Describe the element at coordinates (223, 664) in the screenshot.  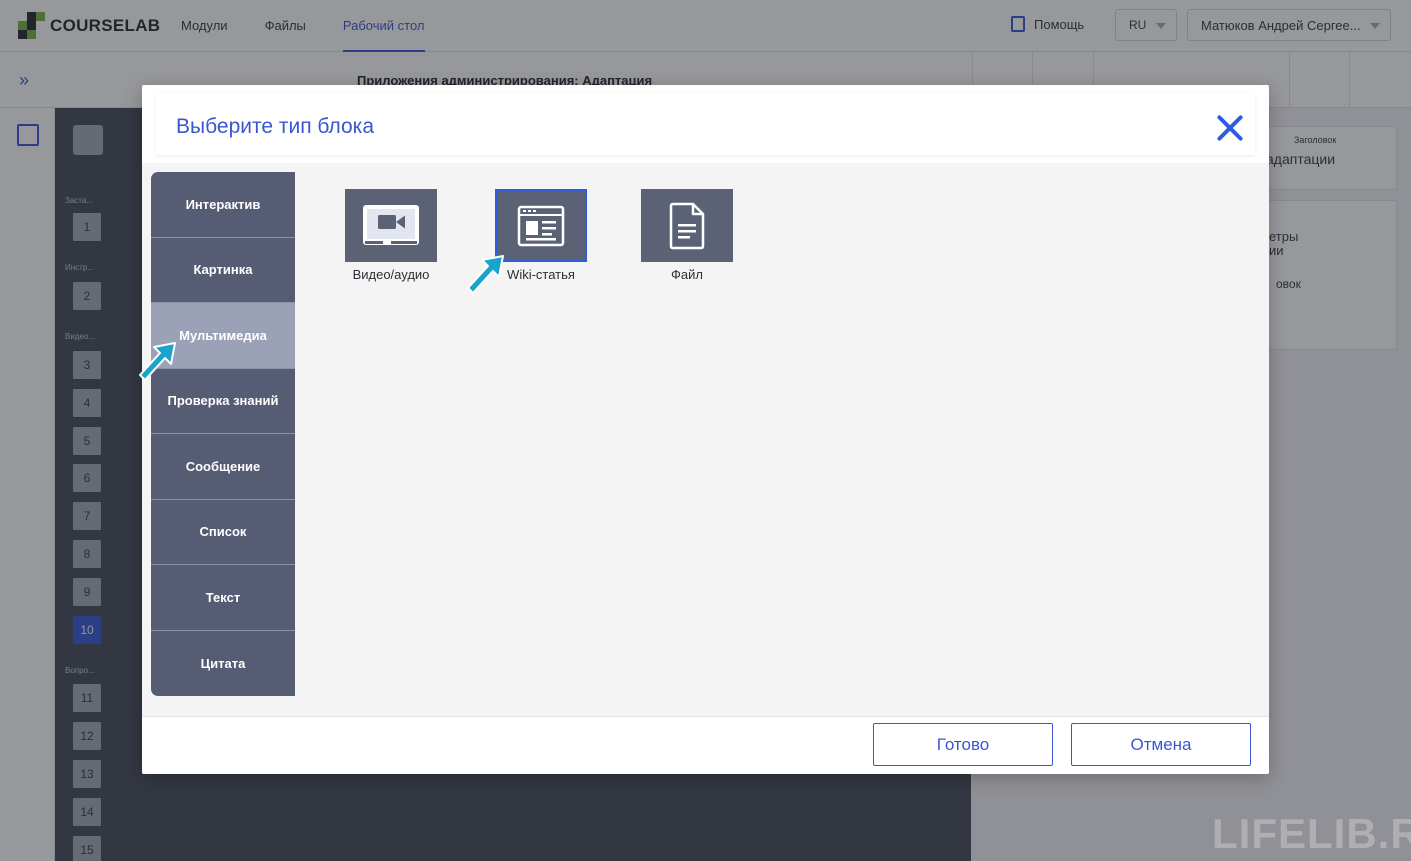
I see `category-quote: Цитата` at that location.